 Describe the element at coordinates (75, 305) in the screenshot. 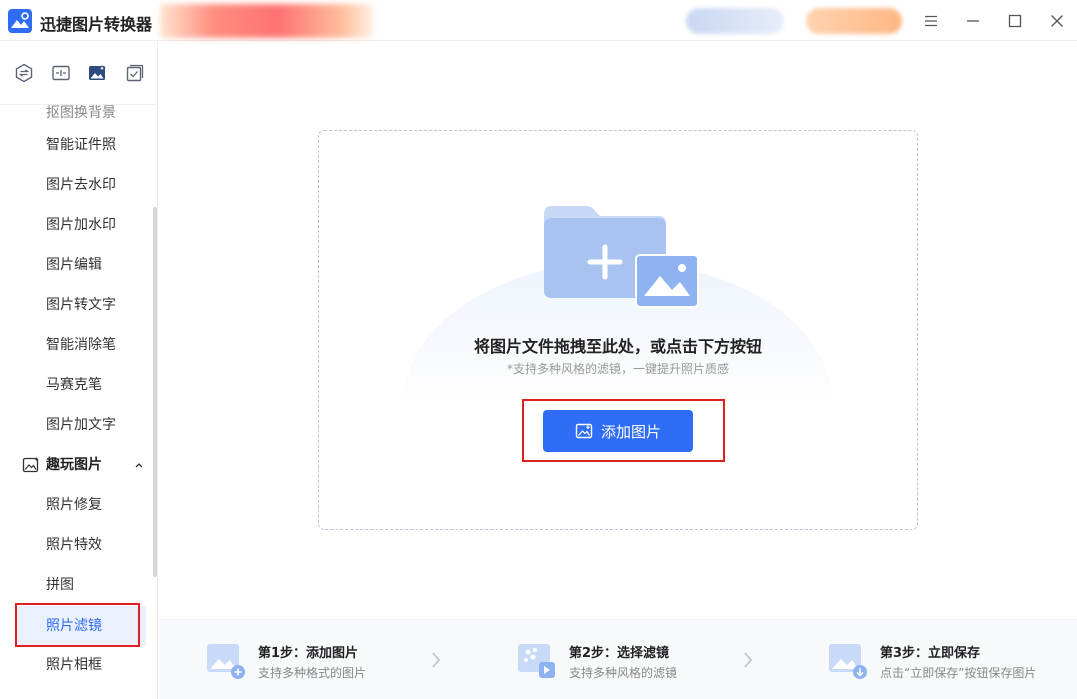

I see `sidebar-item-image-to-text: 图片转文字` at that location.